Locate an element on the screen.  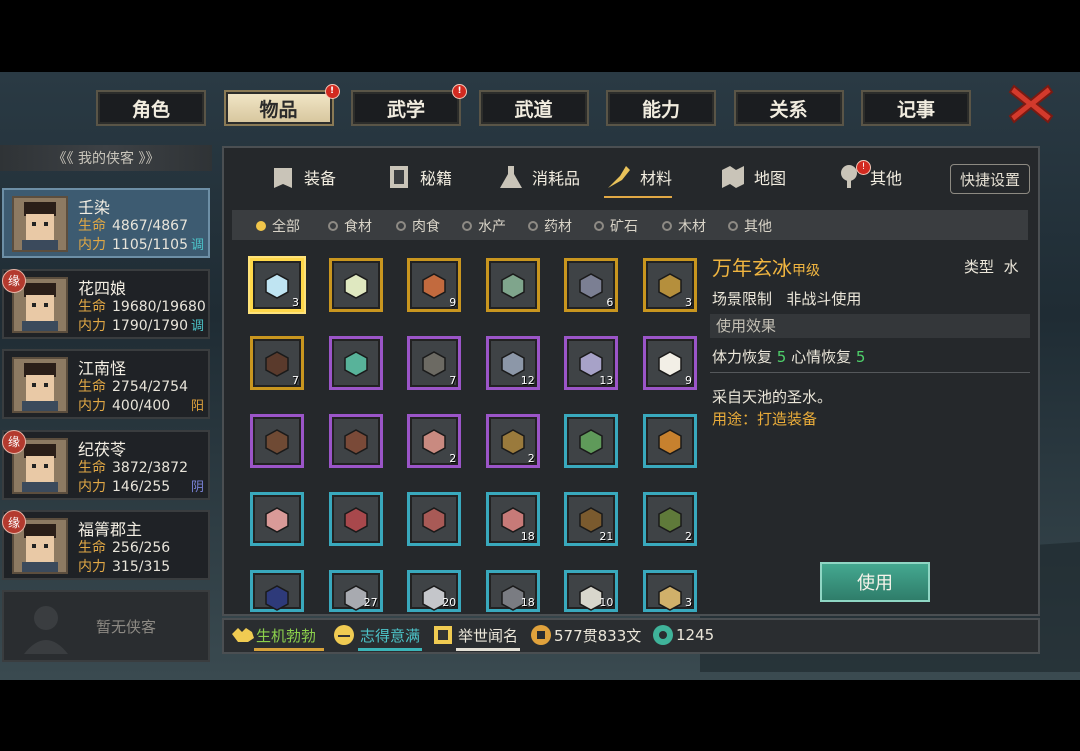
tab-label: 关系 is located at coordinates (788, 109).